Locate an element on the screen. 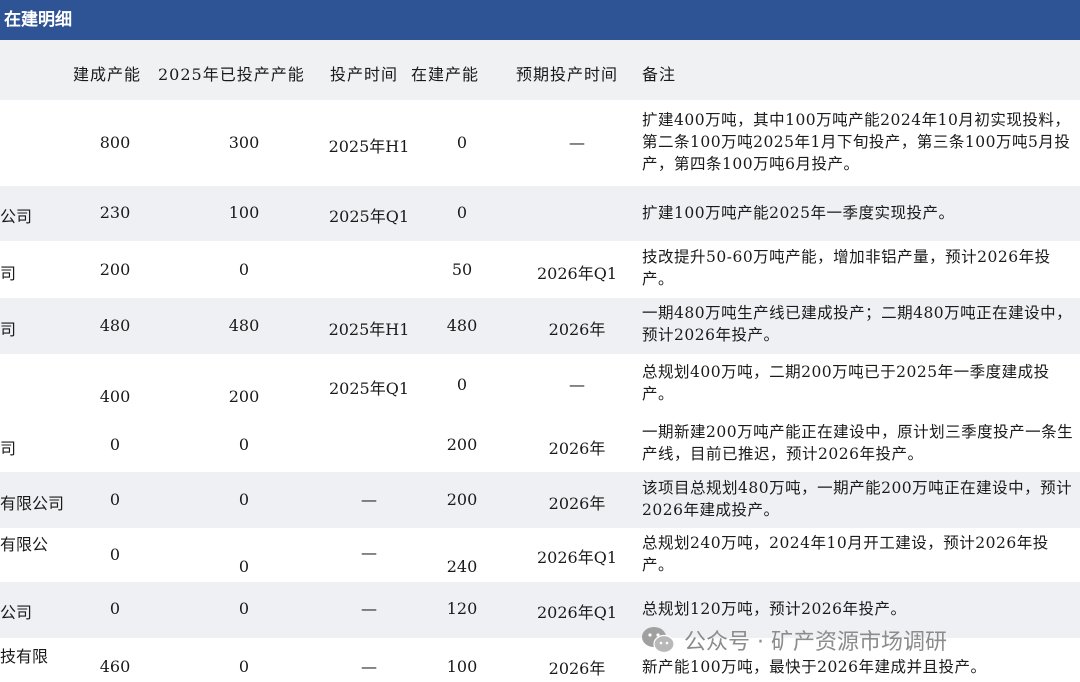 The width and height of the screenshot is (1080, 682). row-built: 400 is located at coordinates (115, 396).